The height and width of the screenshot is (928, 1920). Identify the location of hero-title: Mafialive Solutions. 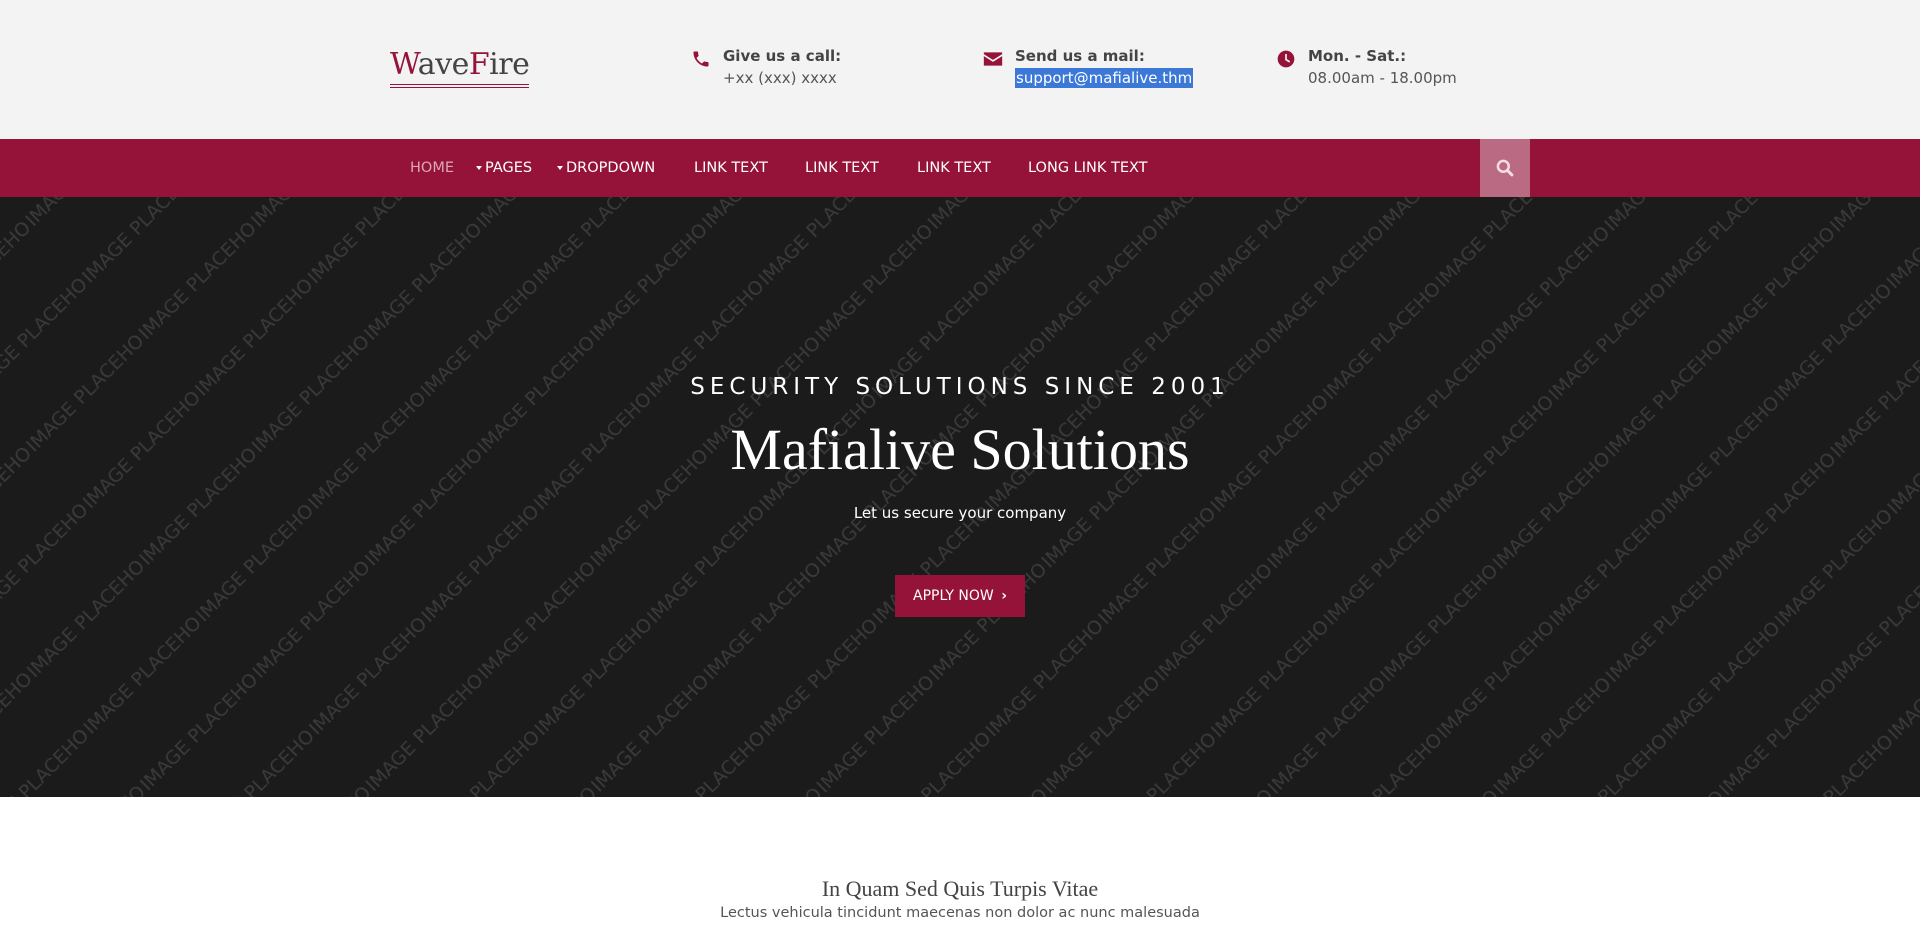
(960, 449).